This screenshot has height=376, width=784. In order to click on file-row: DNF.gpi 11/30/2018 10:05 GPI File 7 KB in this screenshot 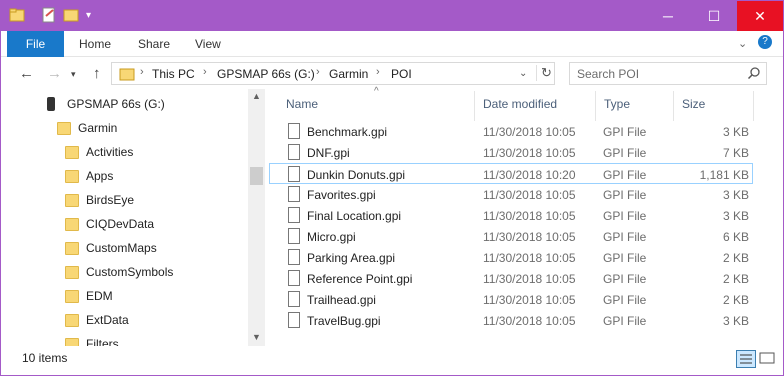, I will do `click(518, 152)`.